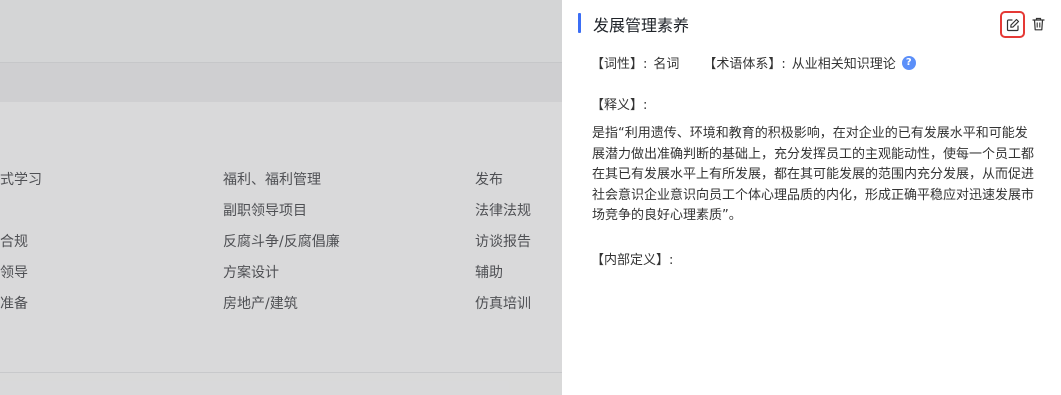 The image size is (1061, 395). I want to click on term-meta-row: 【词性】: 名词 【术语体系】: 从业相关知识理论 ?, so click(753, 62).